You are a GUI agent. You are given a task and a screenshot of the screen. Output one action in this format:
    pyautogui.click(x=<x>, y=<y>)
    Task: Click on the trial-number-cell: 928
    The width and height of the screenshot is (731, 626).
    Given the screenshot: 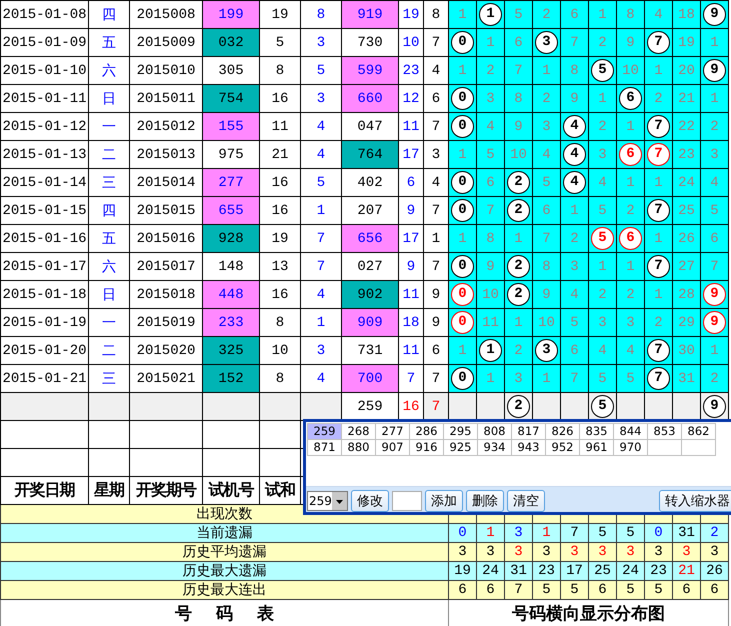 What is the action you would take?
    pyautogui.click(x=231, y=238)
    